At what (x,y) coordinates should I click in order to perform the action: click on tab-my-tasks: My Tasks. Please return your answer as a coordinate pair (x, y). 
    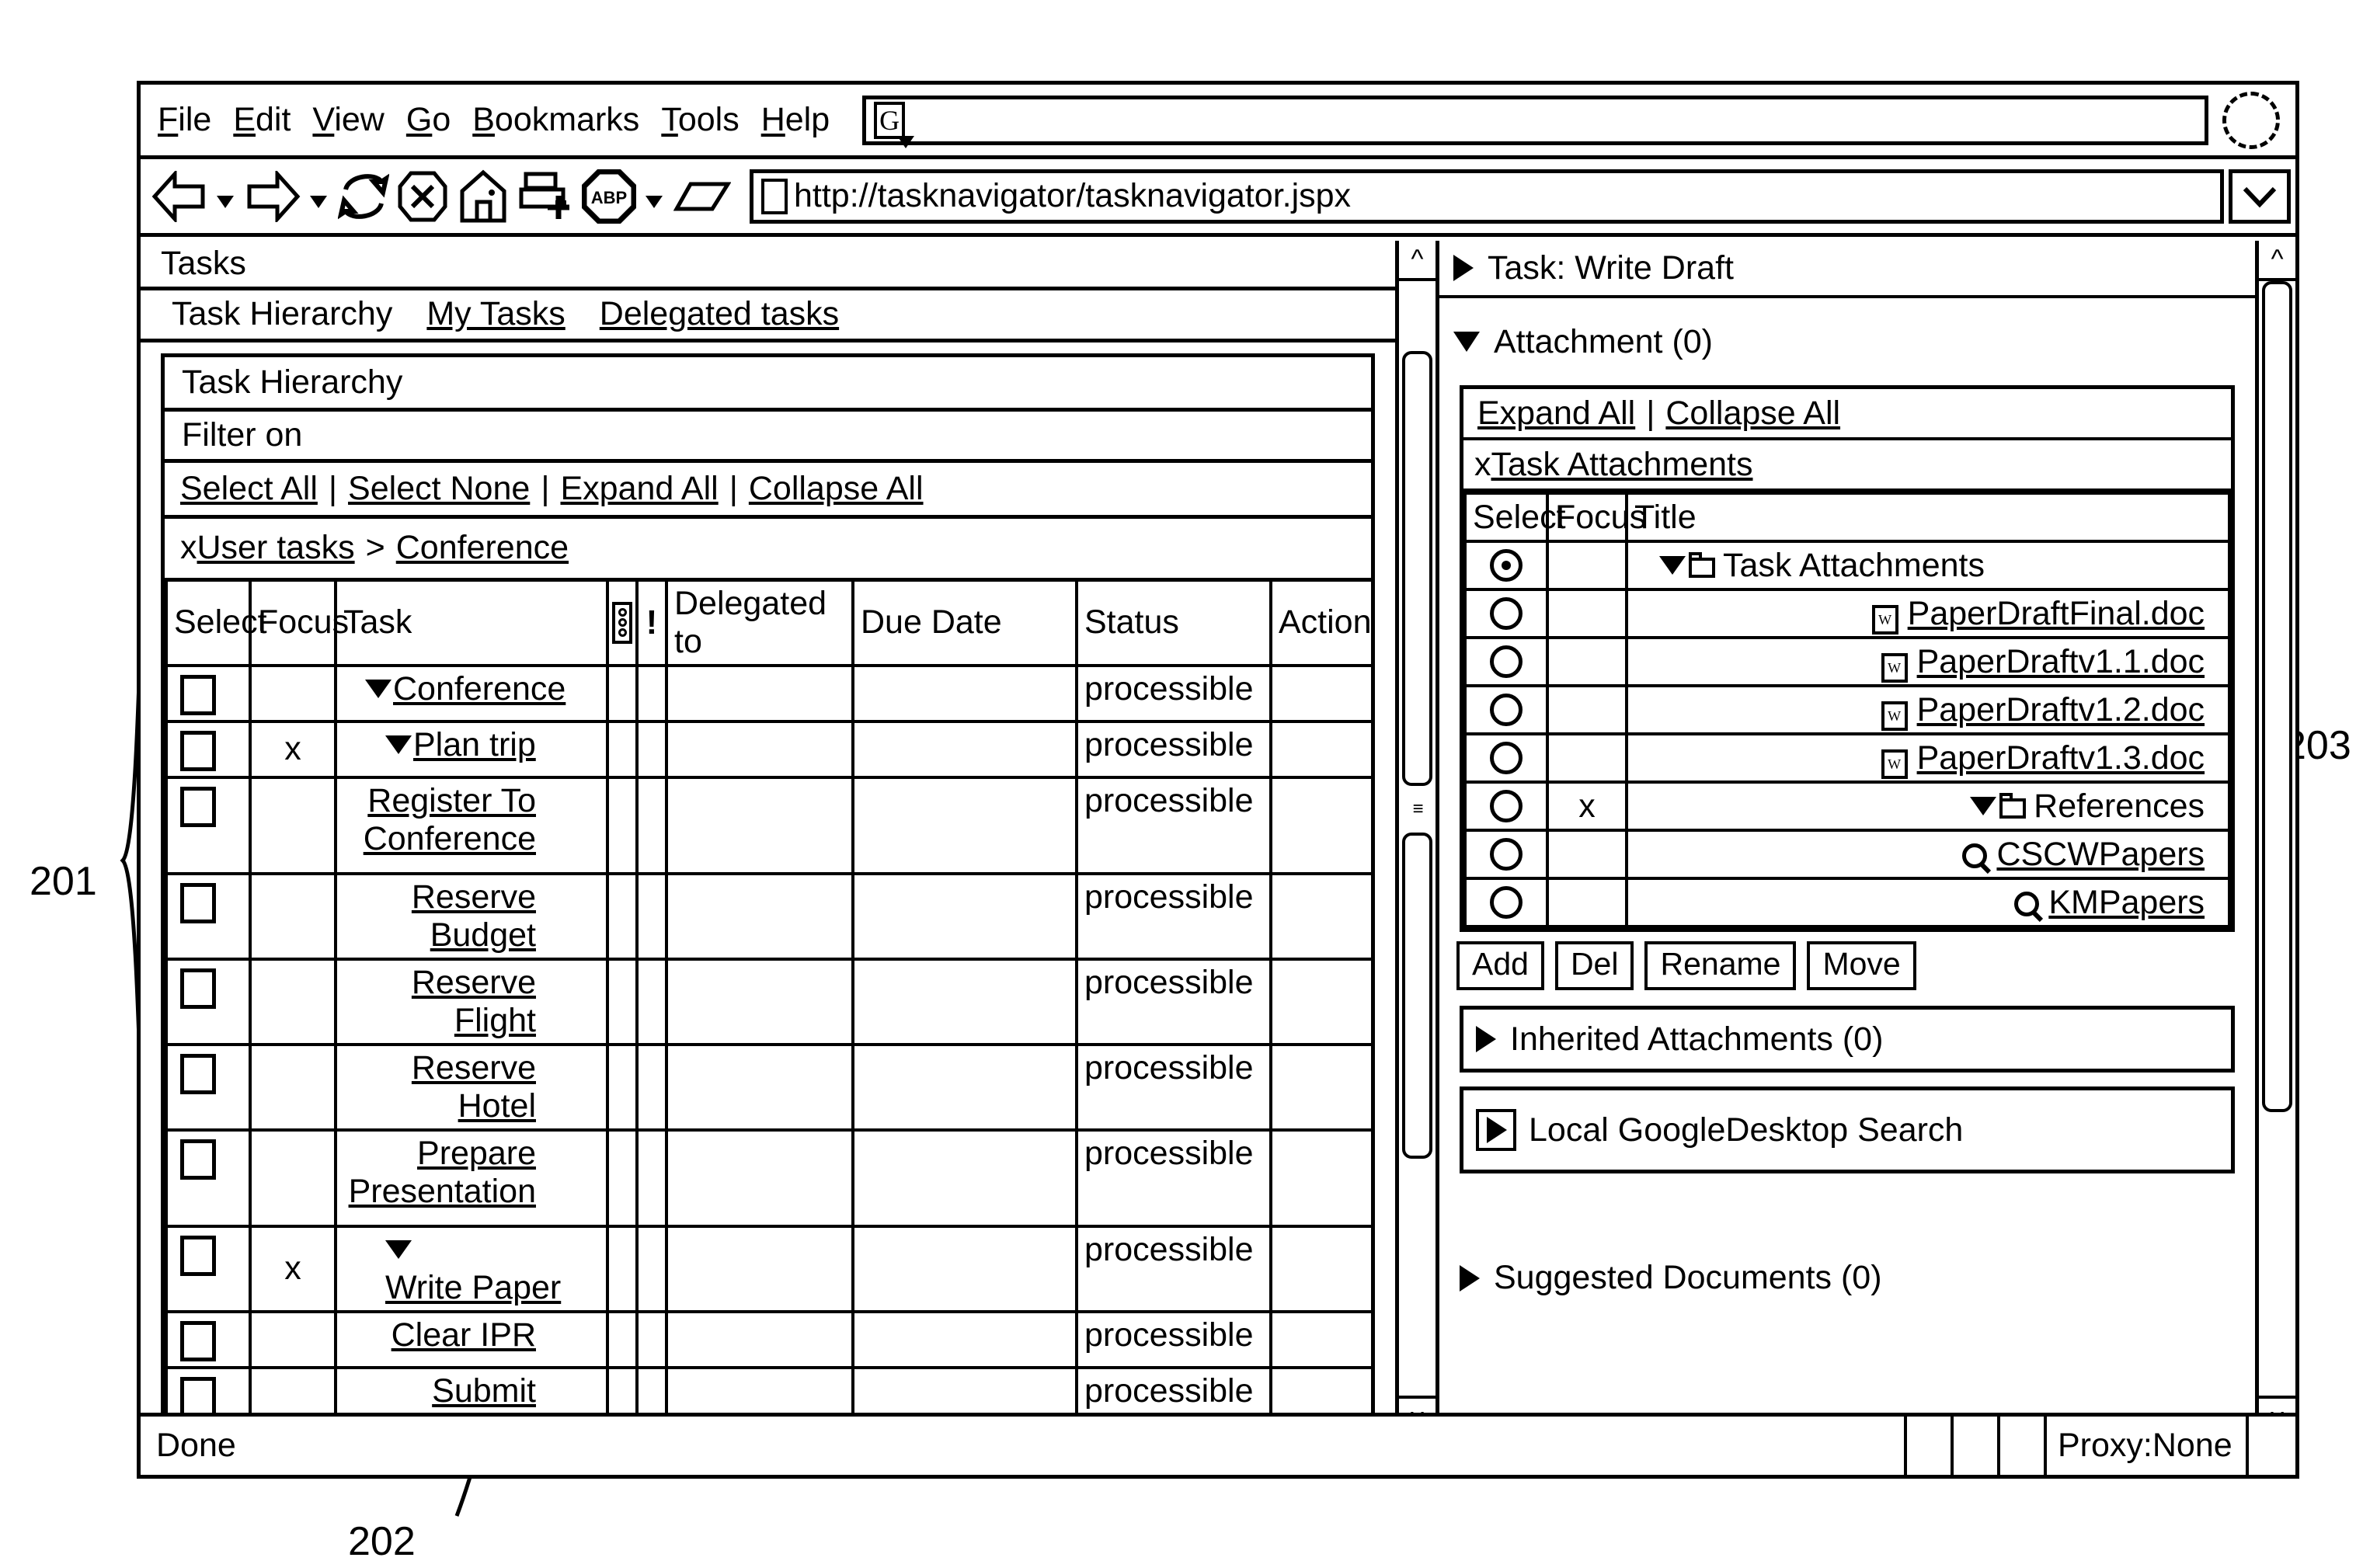
    Looking at the image, I should click on (495, 314).